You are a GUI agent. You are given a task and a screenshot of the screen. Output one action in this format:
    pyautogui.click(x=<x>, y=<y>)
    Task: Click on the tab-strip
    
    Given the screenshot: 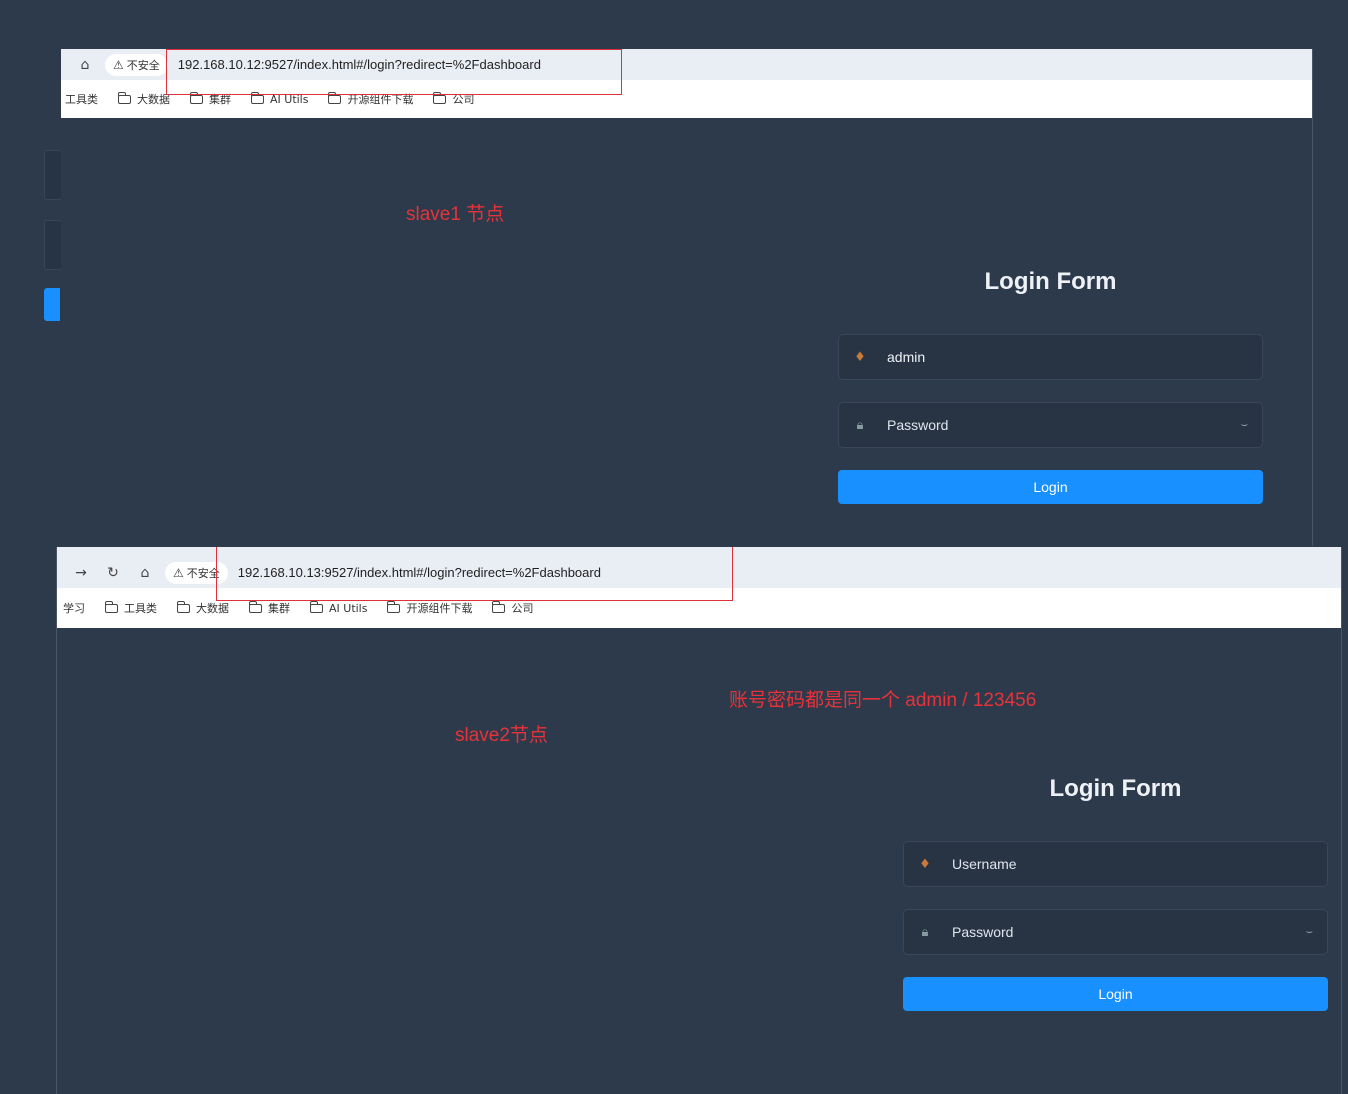 What is the action you would take?
    pyautogui.click(x=699, y=552)
    